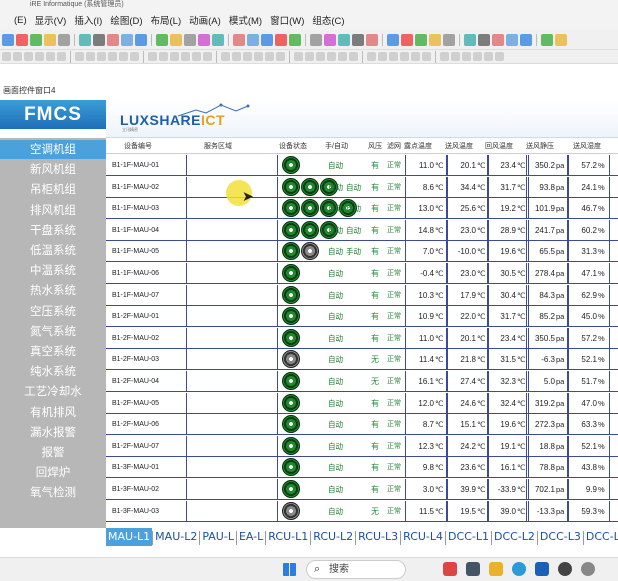  I want to click on bottom-tab: DCC-L3, so click(560, 537).